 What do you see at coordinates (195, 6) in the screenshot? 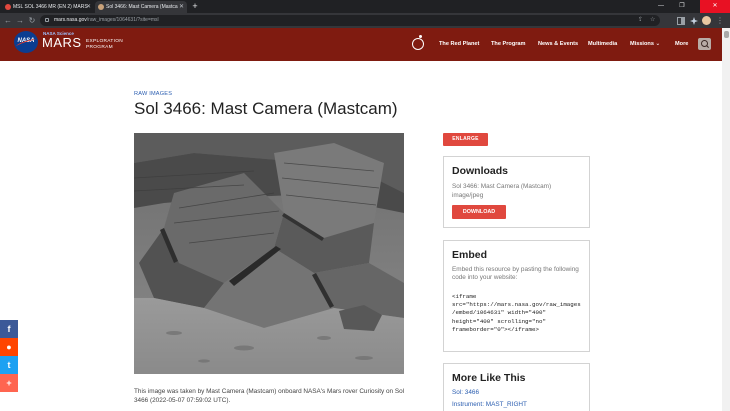
I see `new-tab-button: +` at bounding box center [195, 6].